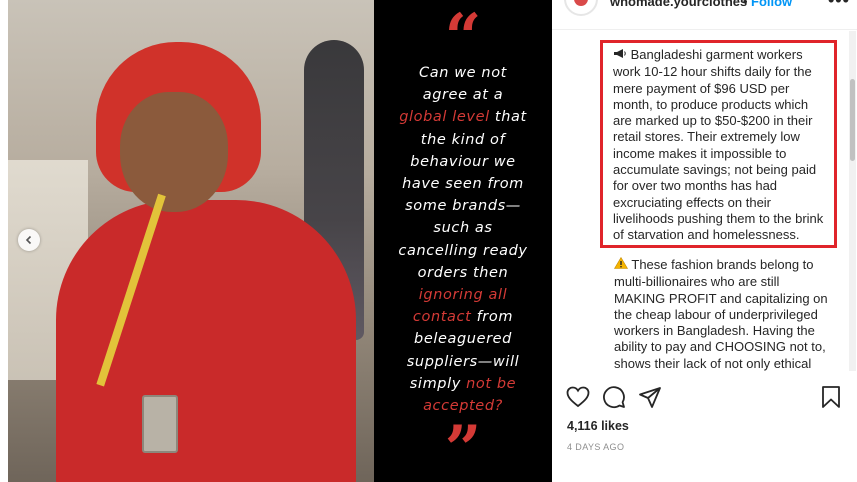  I want to click on quote-segment: the kind of, so click(463, 139).